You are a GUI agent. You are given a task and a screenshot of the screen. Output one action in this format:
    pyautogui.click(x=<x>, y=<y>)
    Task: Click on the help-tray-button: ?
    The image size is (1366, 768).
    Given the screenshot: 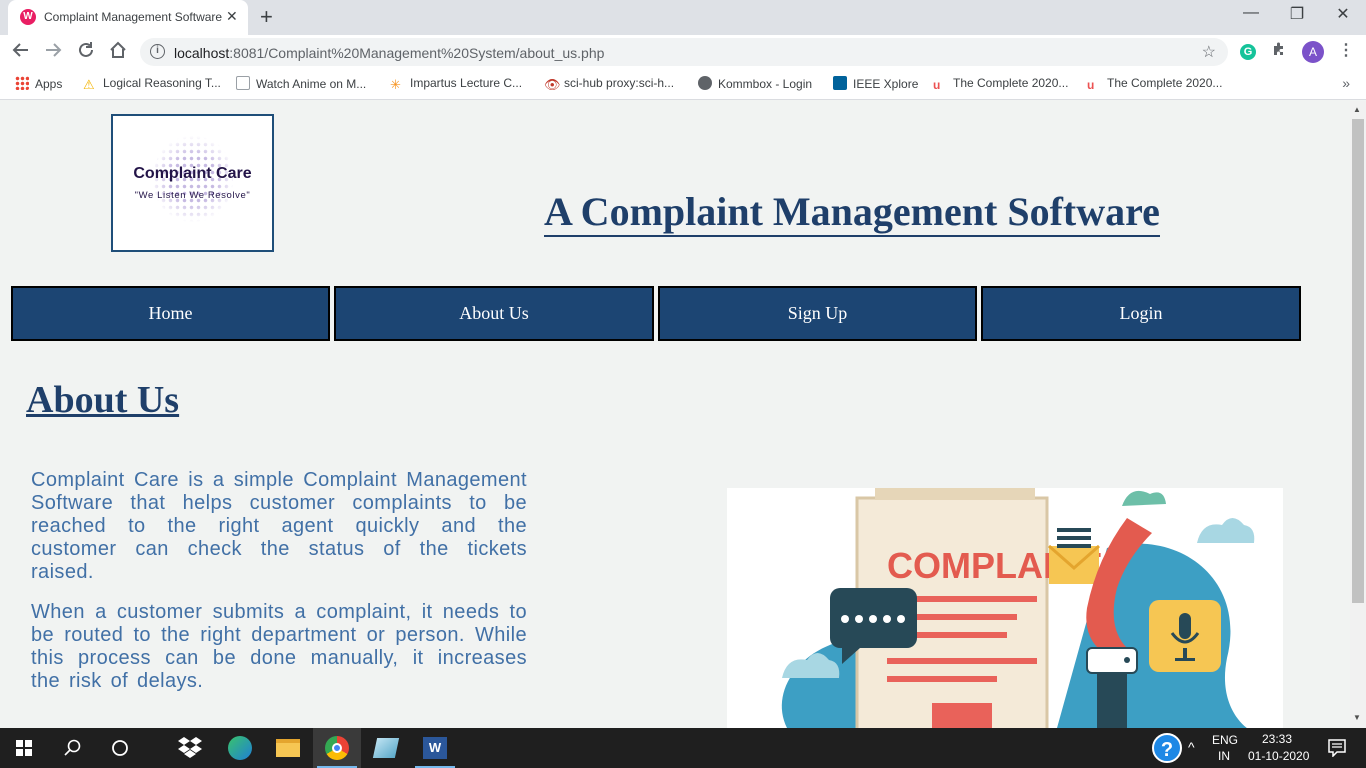 What is the action you would take?
    pyautogui.click(x=1166, y=748)
    